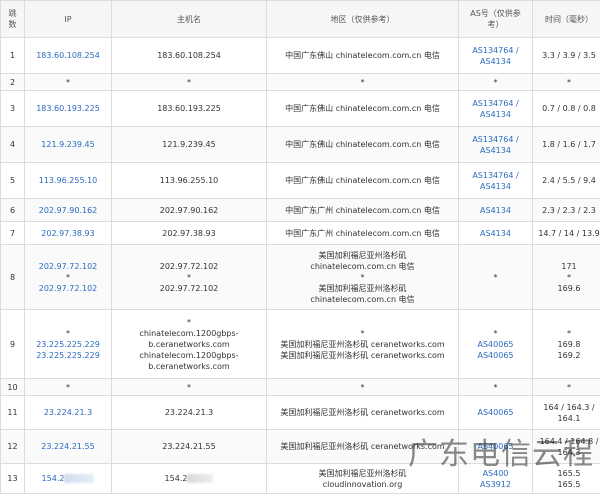 The width and height of the screenshot is (600, 494). I want to click on as-cell: AS40065, so click(496, 413).